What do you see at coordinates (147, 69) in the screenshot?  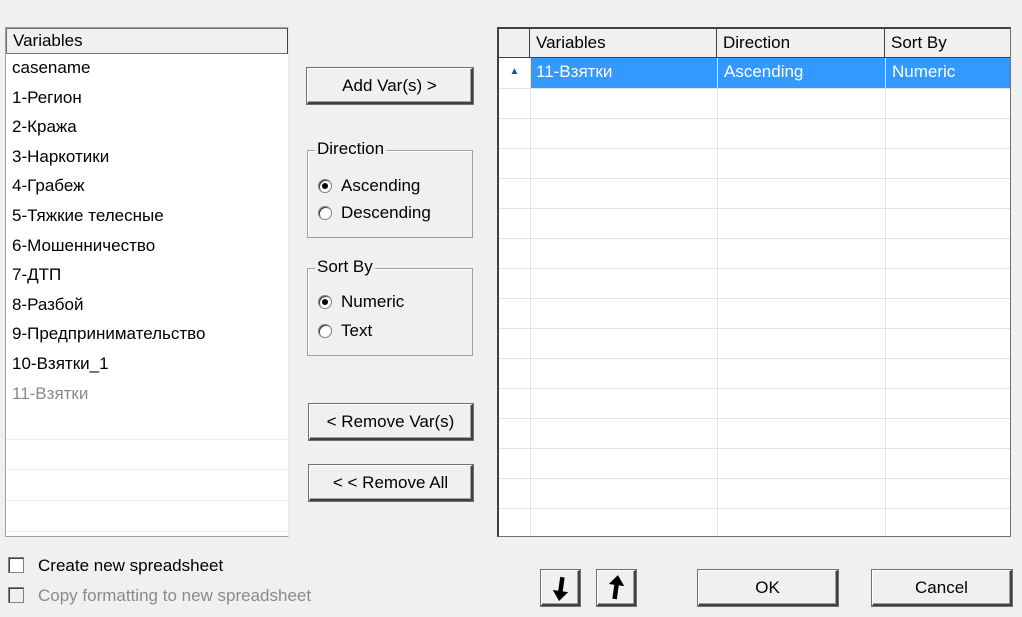 I see `variable-item: casename` at bounding box center [147, 69].